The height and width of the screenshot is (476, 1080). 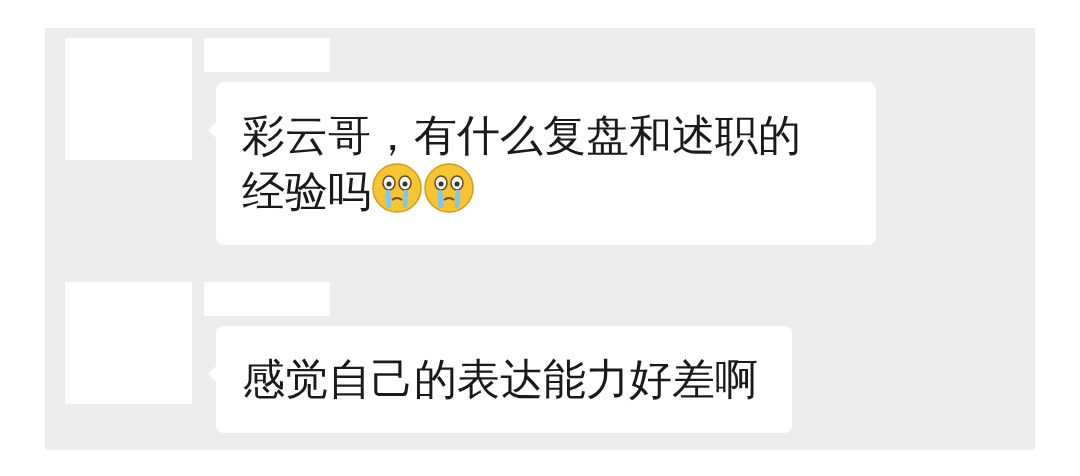 I want to click on message-text: 彩云哥，有什么复盘和述职的经验吗, so click(x=521, y=163).